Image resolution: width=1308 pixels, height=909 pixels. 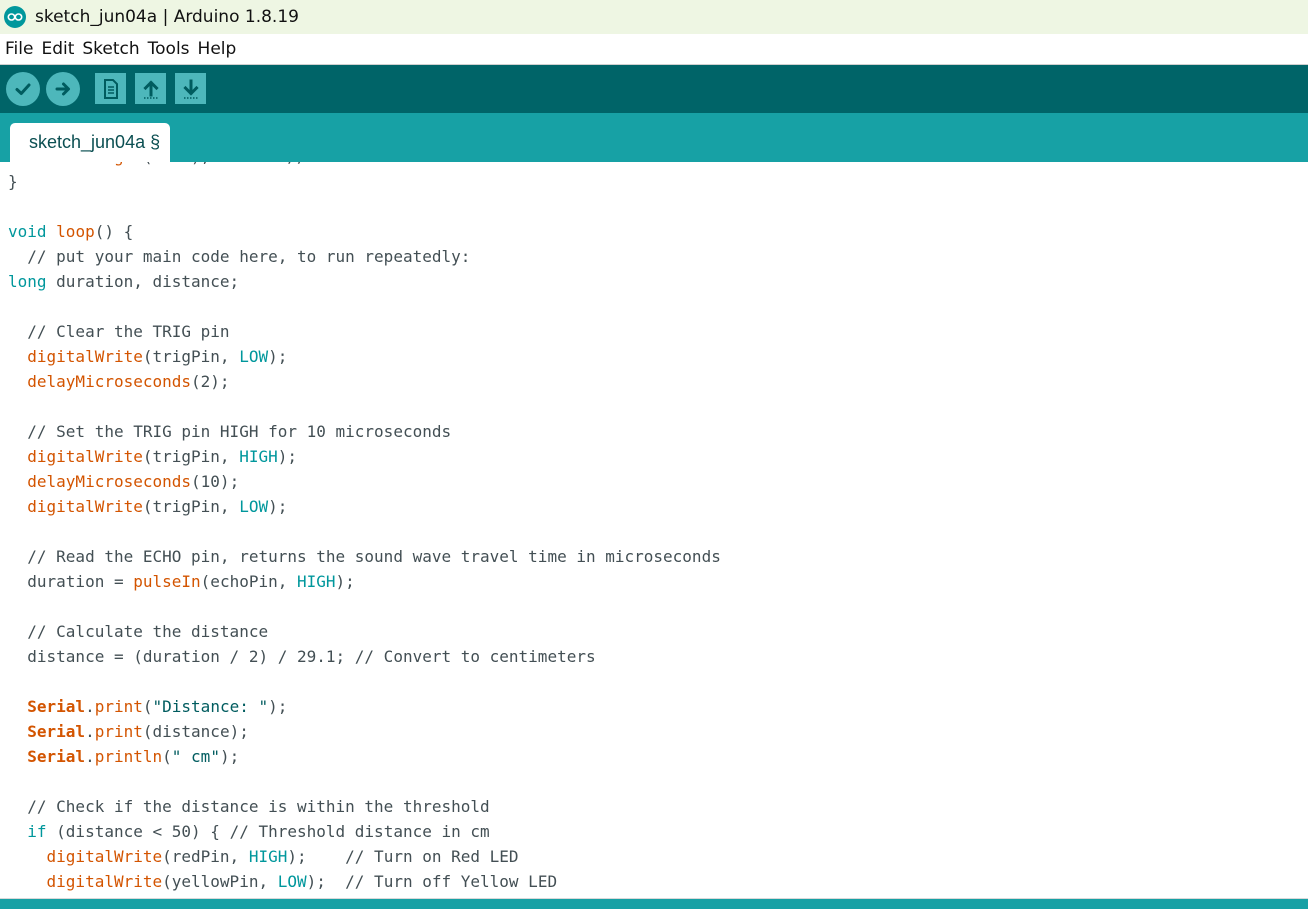 What do you see at coordinates (654, 903) in the screenshot?
I see `console-divider` at bounding box center [654, 903].